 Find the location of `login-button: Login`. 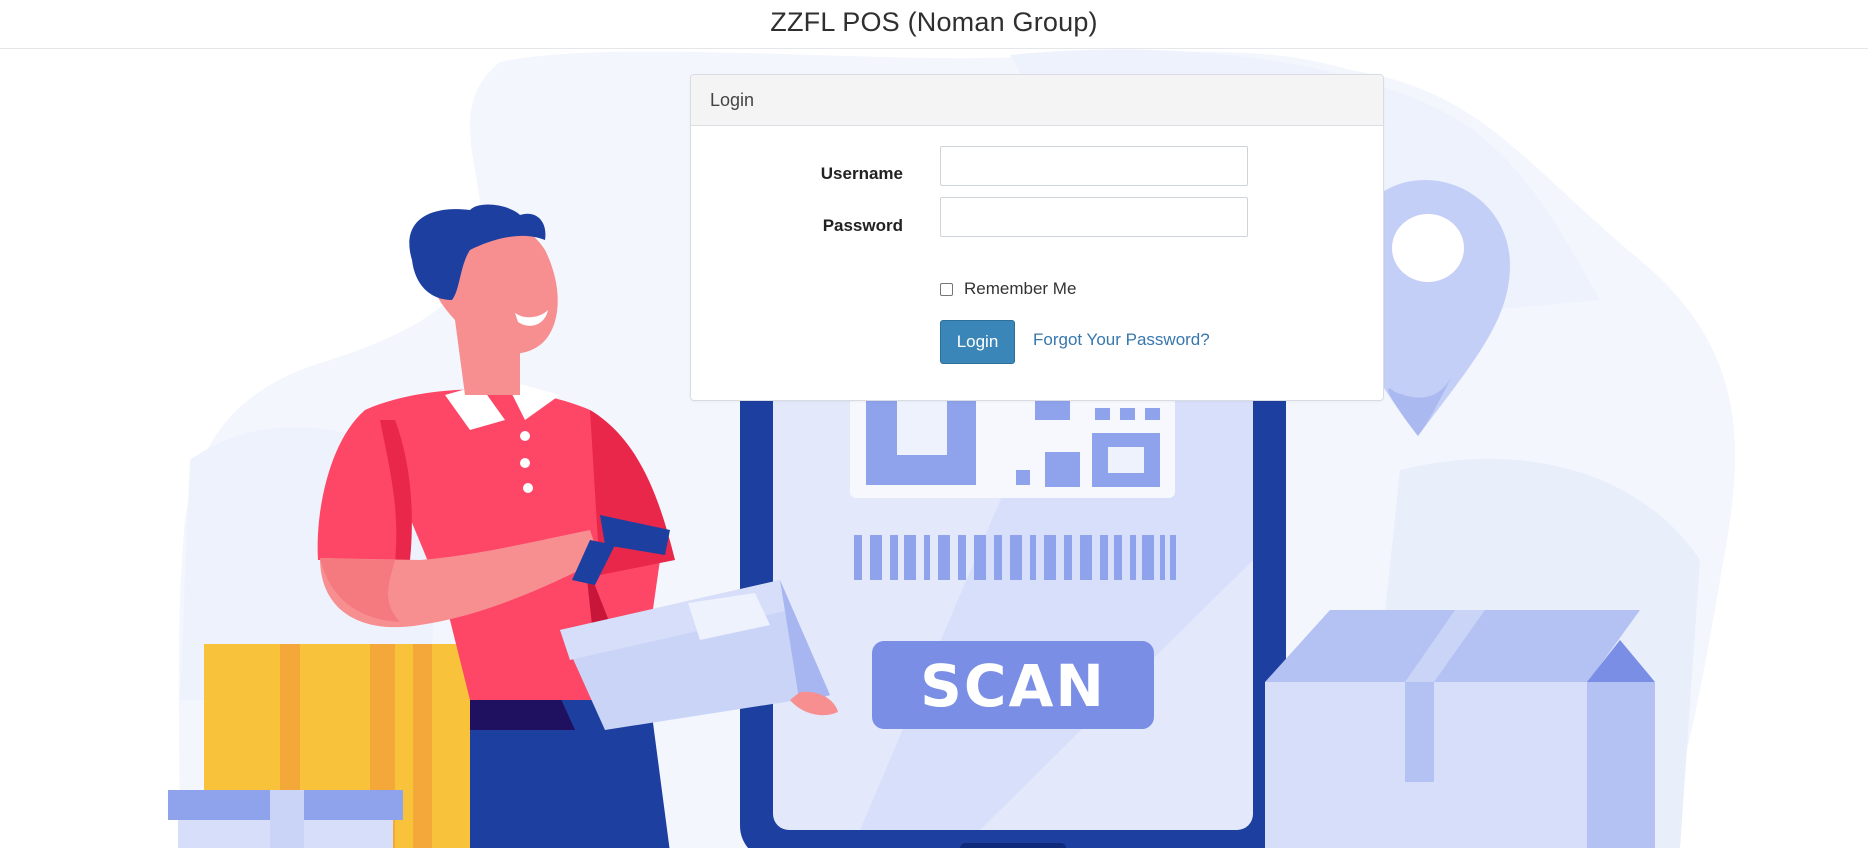

login-button: Login is located at coordinates (977, 342).